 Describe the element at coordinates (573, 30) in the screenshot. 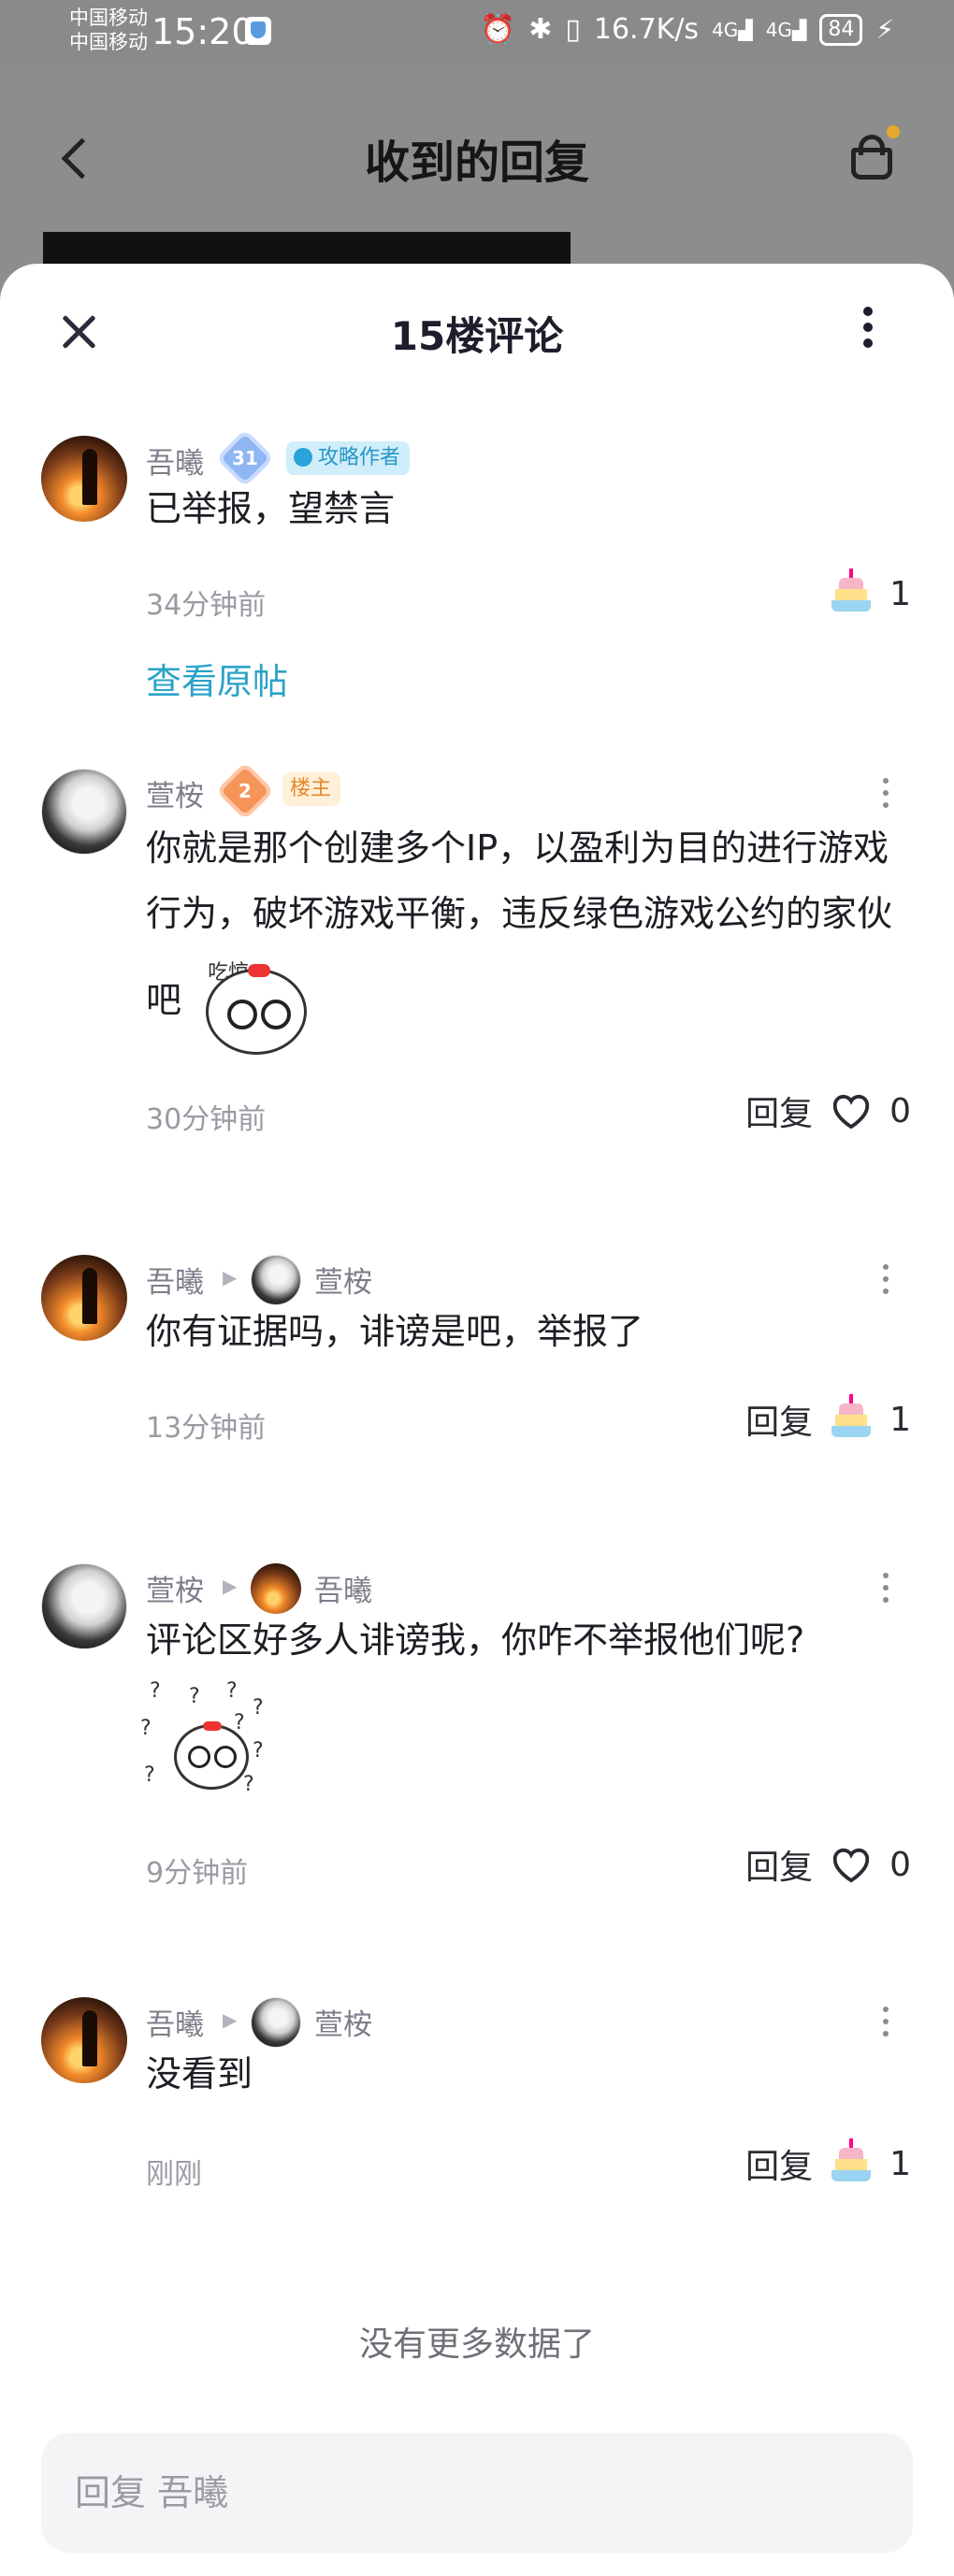

I see `vibrate-icon: ▯` at that location.